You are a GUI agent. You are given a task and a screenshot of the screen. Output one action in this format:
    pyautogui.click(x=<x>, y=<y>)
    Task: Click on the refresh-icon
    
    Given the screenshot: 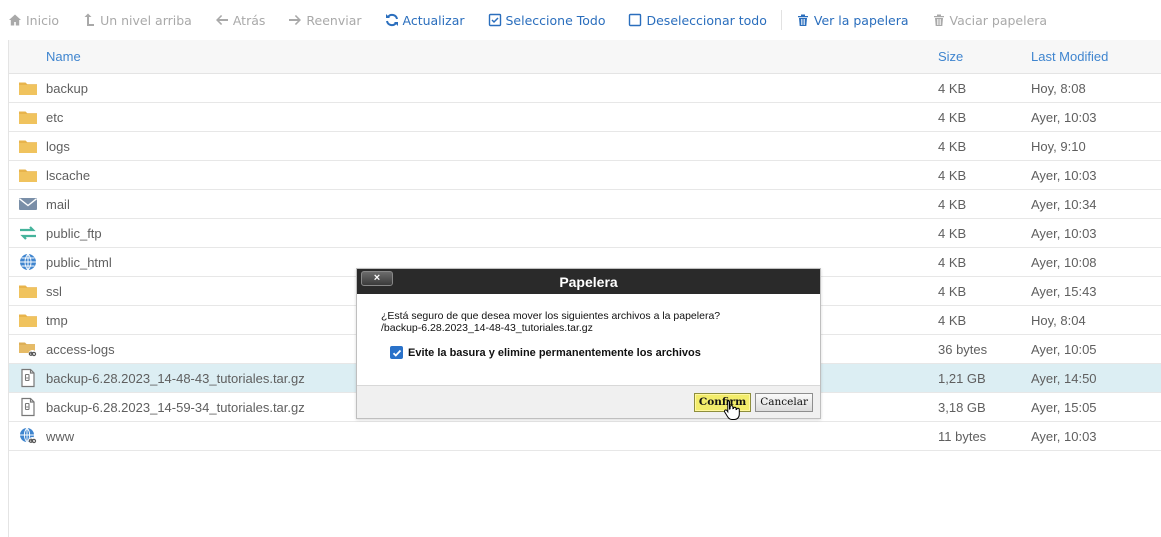 What is the action you would take?
    pyautogui.click(x=391, y=20)
    